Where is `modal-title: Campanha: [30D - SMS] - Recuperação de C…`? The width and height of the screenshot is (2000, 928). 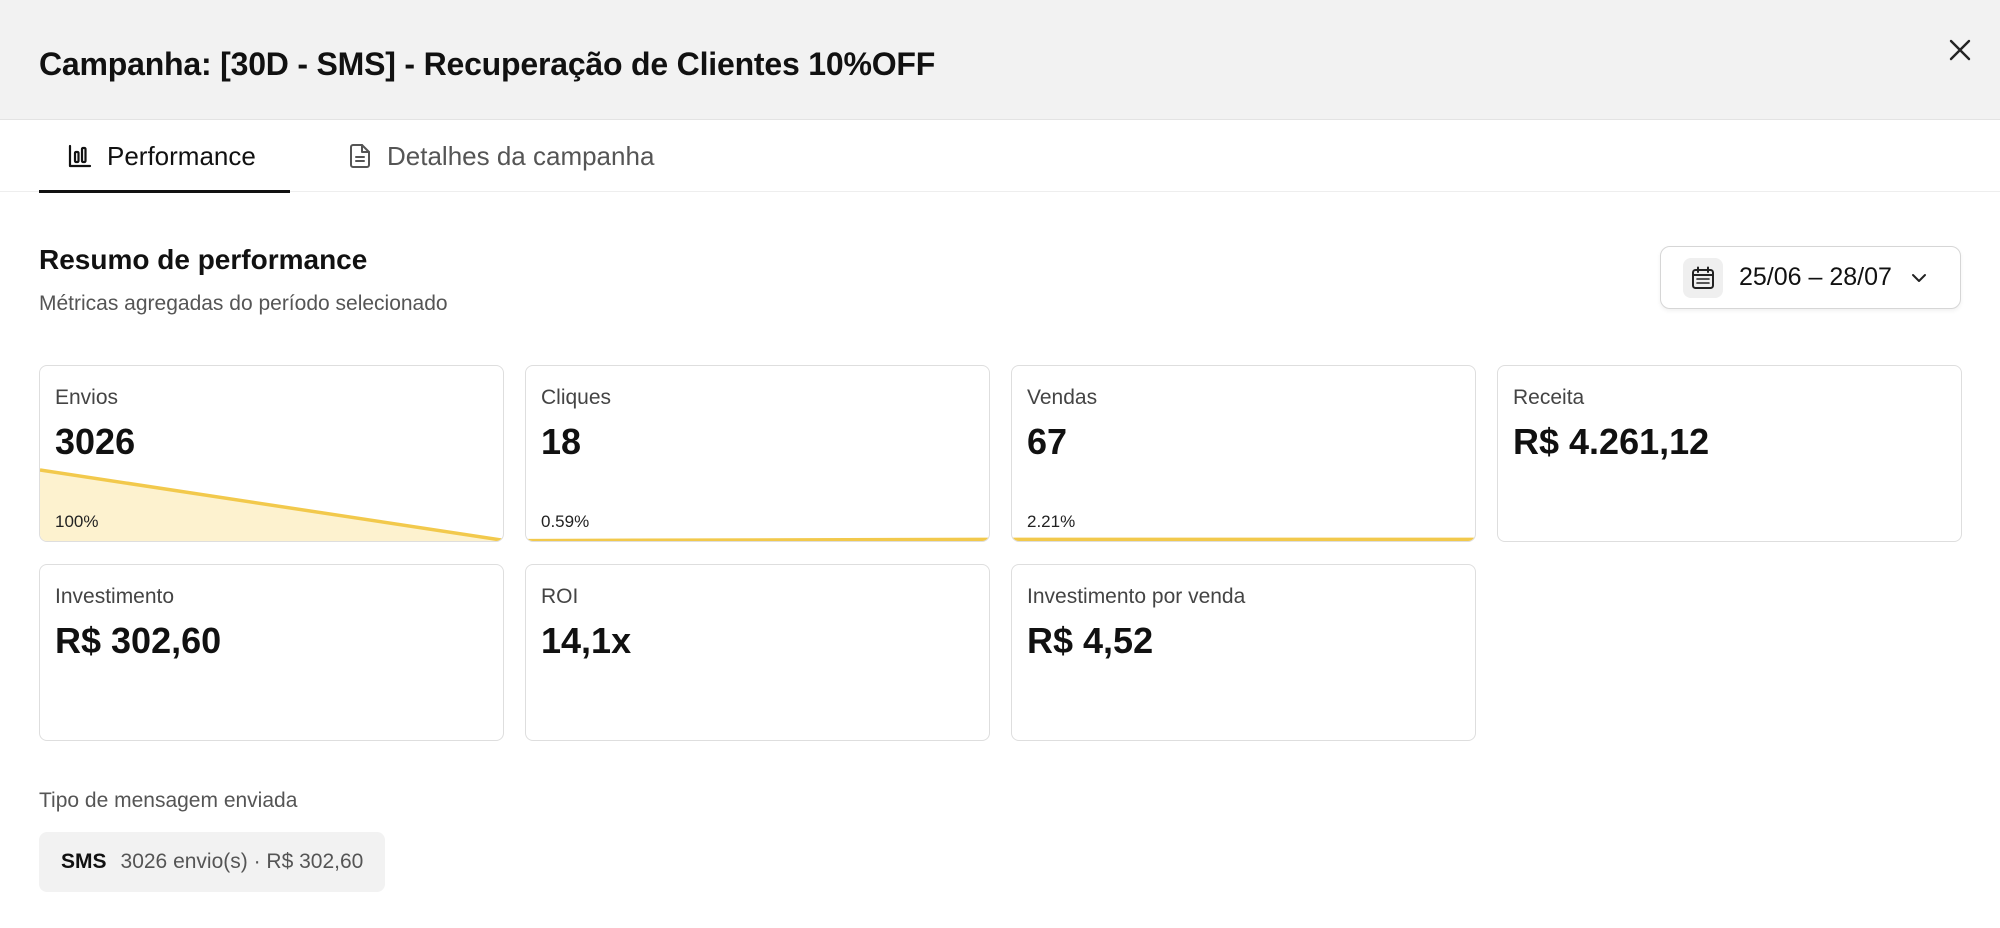
modal-title: Campanha: [30D - SMS] - Recuperação de C… is located at coordinates (487, 64).